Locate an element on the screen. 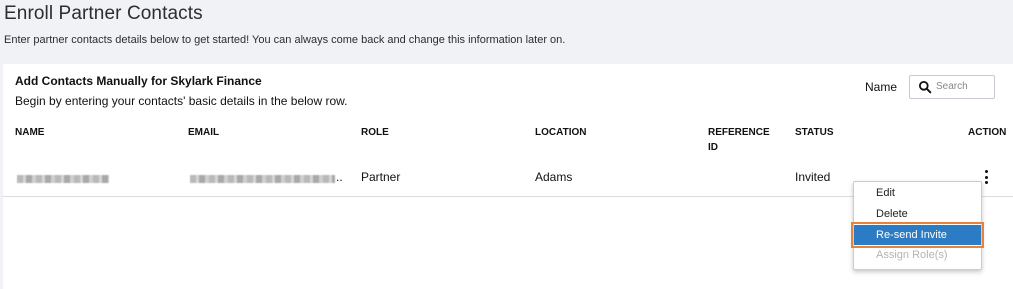 The image size is (1013, 289). page-title: Enroll Partner Contacts is located at coordinates (103, 13).